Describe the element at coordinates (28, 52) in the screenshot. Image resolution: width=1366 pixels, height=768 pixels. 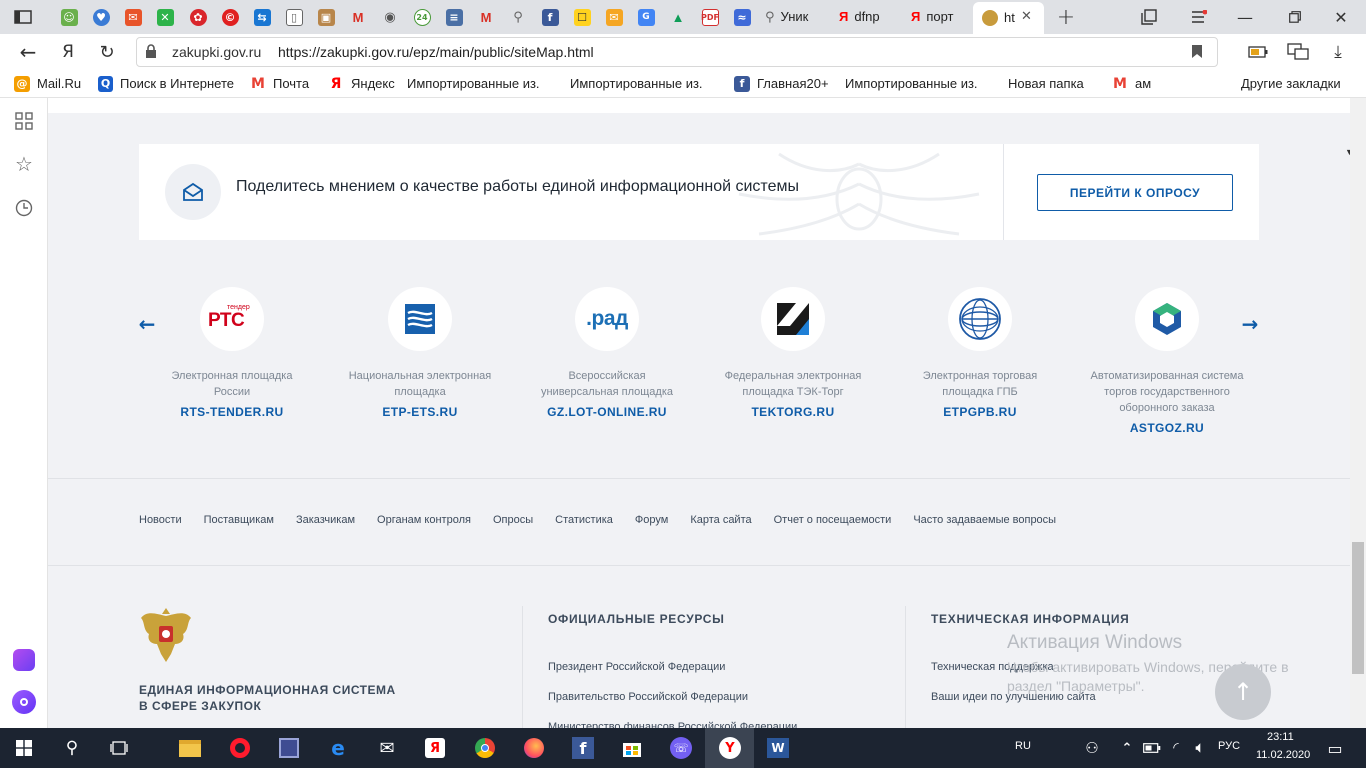
I see `back-arrow-icon: ←` at that location.